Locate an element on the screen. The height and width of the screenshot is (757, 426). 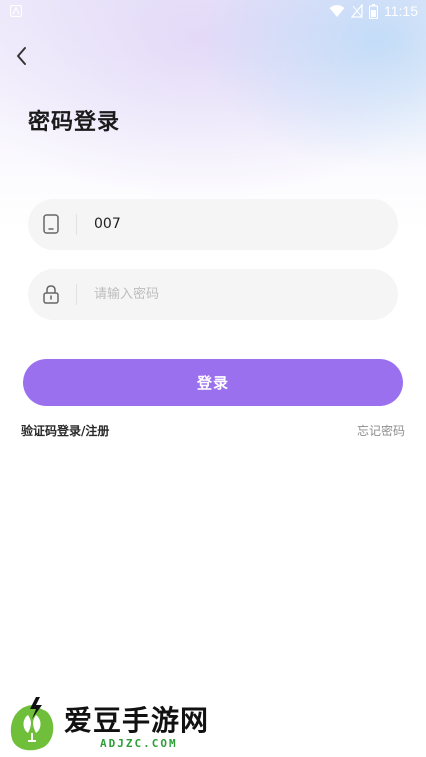
chevron-left-icon is located at coordinates (21, 56).